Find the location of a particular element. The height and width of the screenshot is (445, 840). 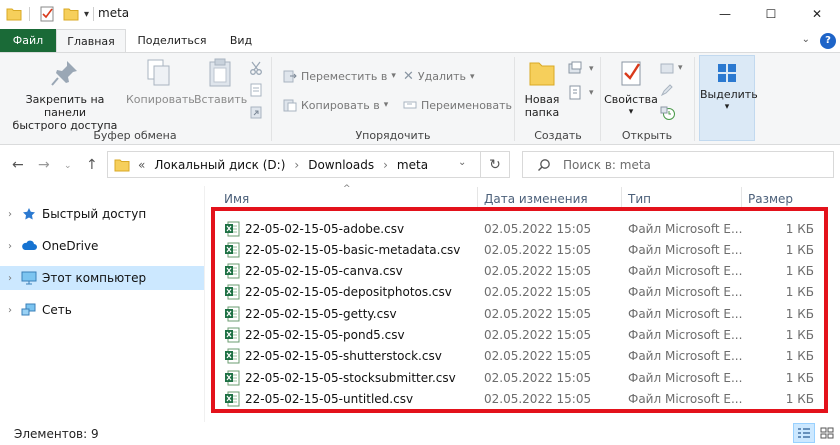

sidebar-item-onedrive: › OneDrive is located at coordinates (102, 246).